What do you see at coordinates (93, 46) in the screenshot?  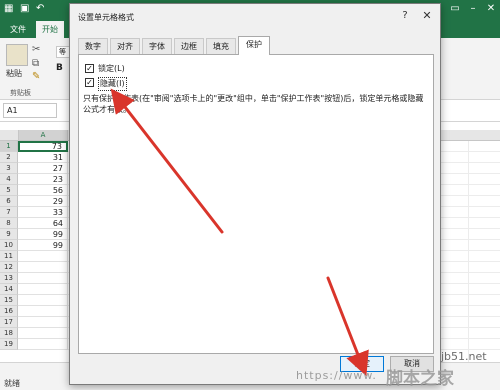 I see `tab-number: 数字` at bounding box center [93, 46].